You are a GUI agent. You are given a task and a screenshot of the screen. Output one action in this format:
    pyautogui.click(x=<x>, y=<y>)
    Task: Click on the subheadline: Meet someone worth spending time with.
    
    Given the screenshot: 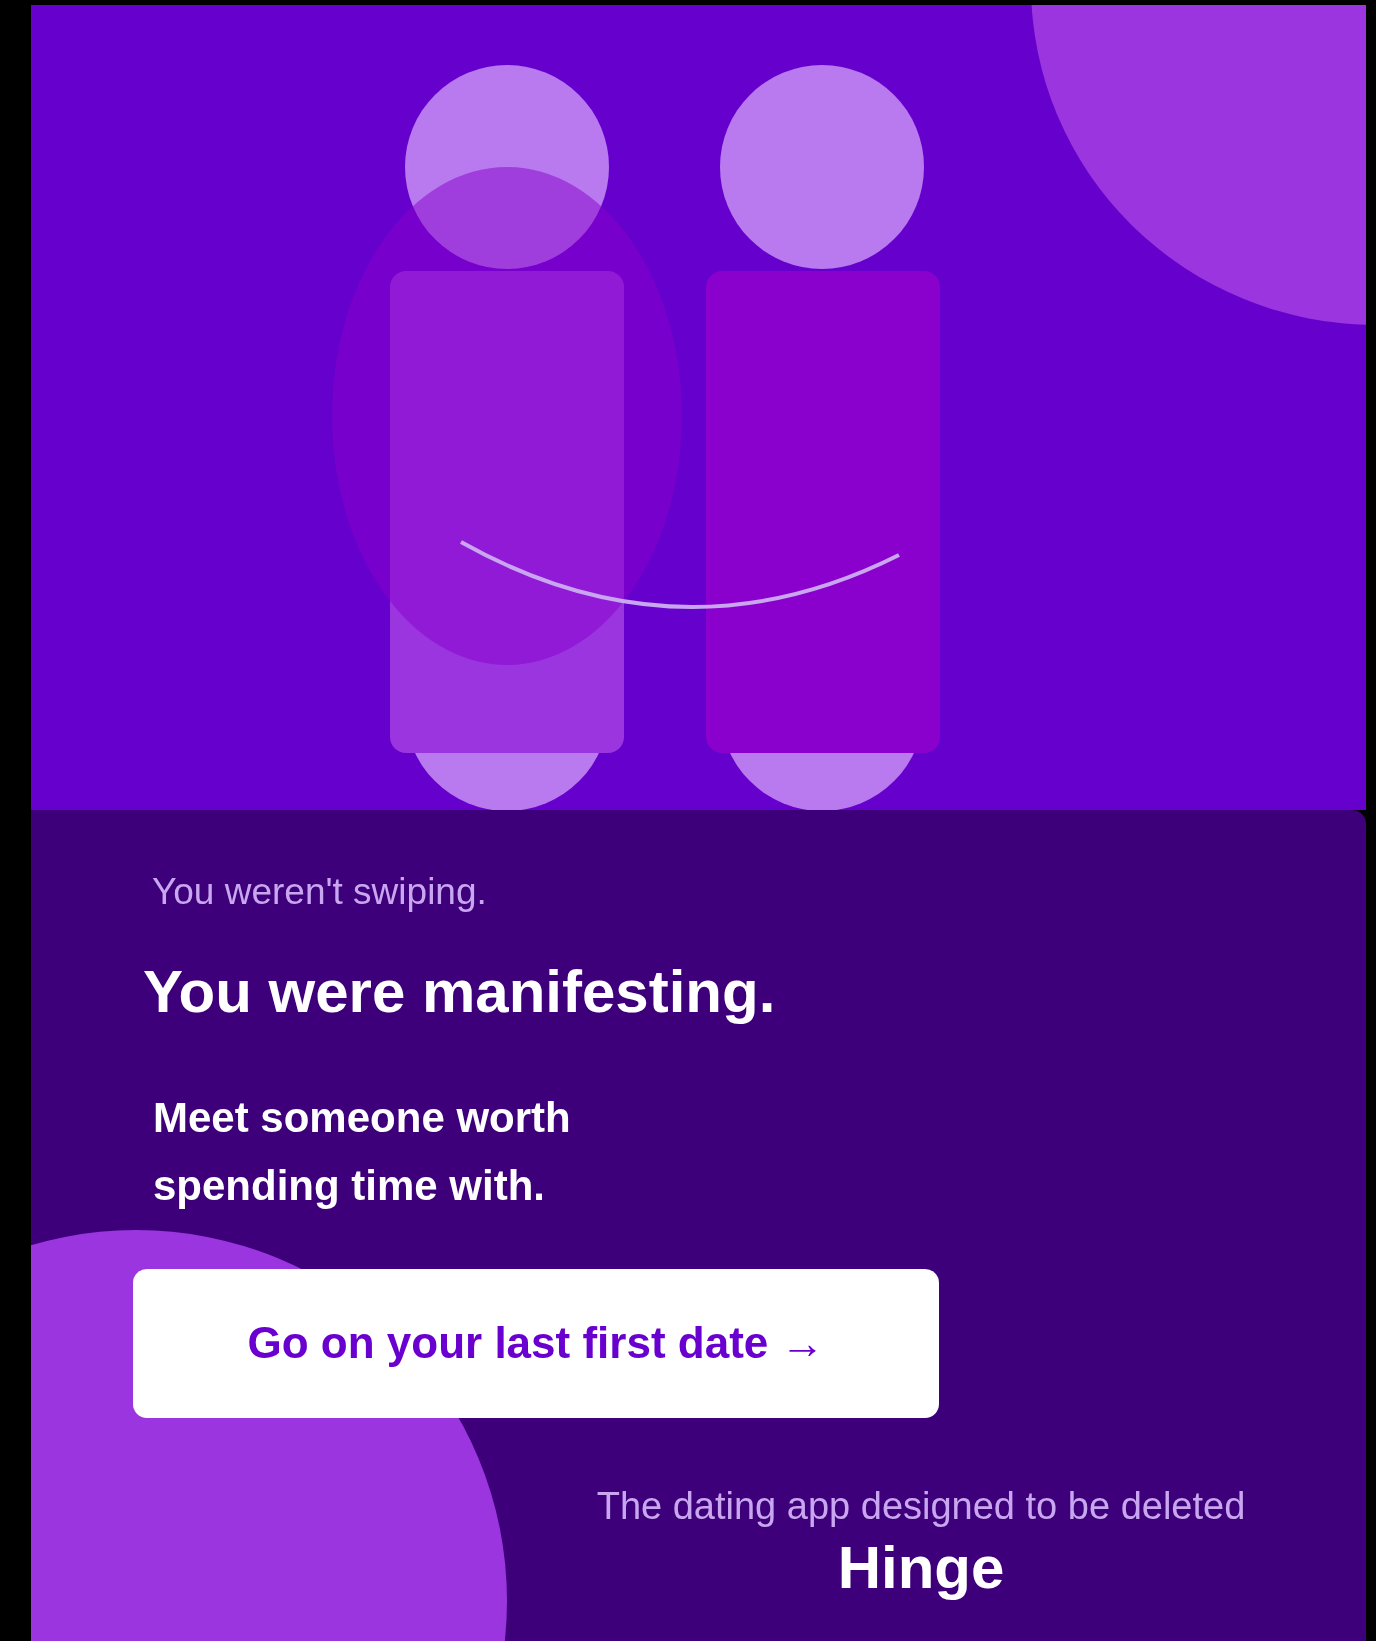 What is the action you would take?
    pyautogui.click(x=362, y=1152)
    